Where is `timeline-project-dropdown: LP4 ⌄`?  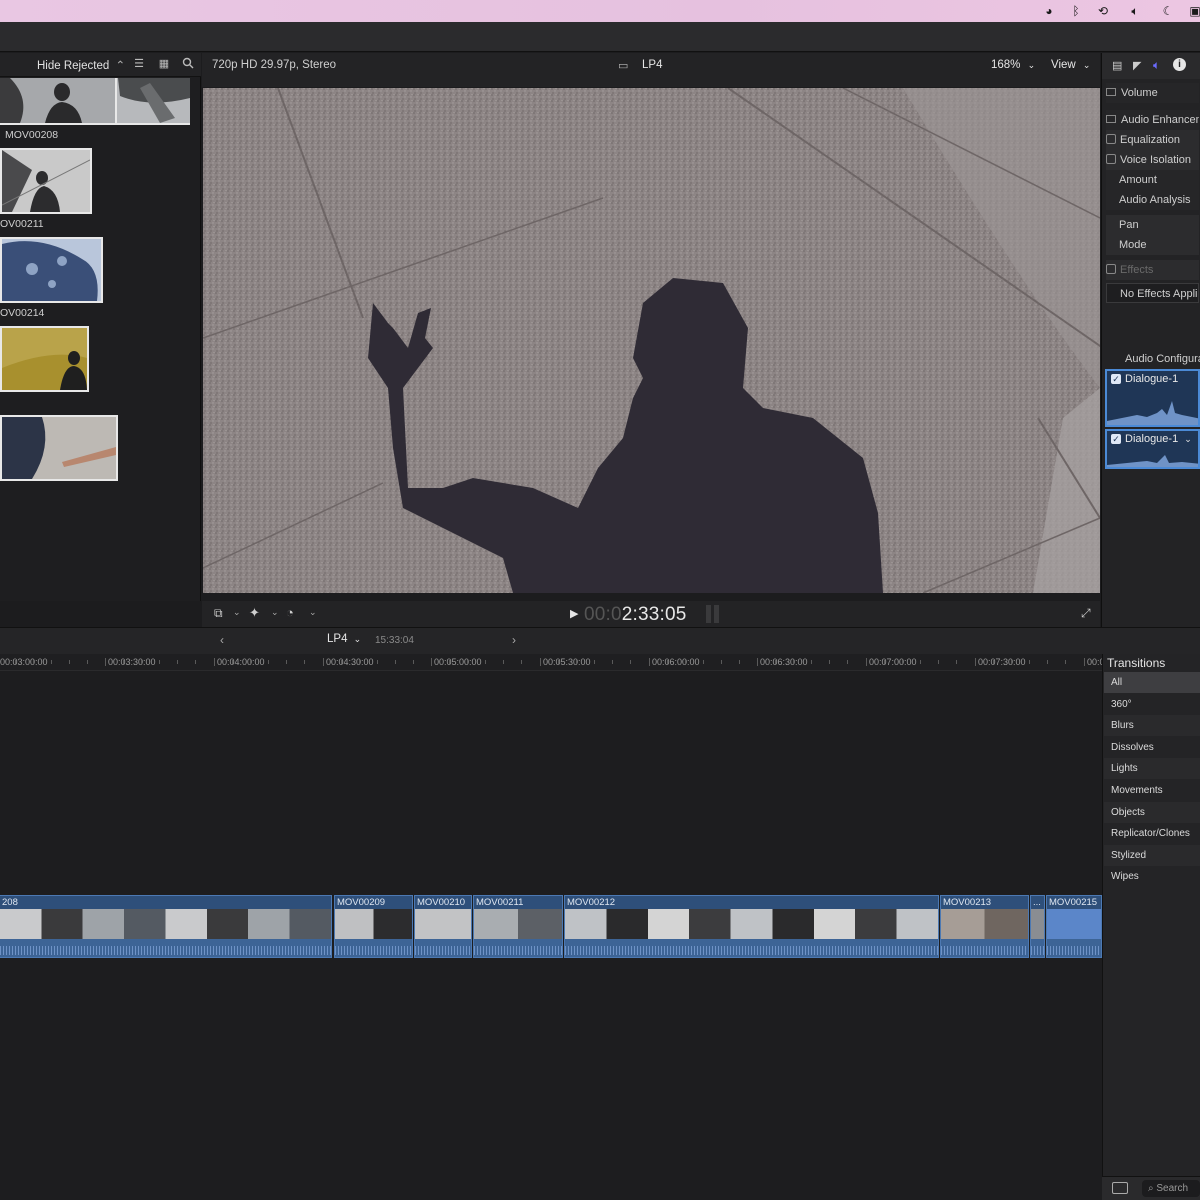 timeline-project-dropdown: LP4 ⌄ is located at coordinates (344, 639).